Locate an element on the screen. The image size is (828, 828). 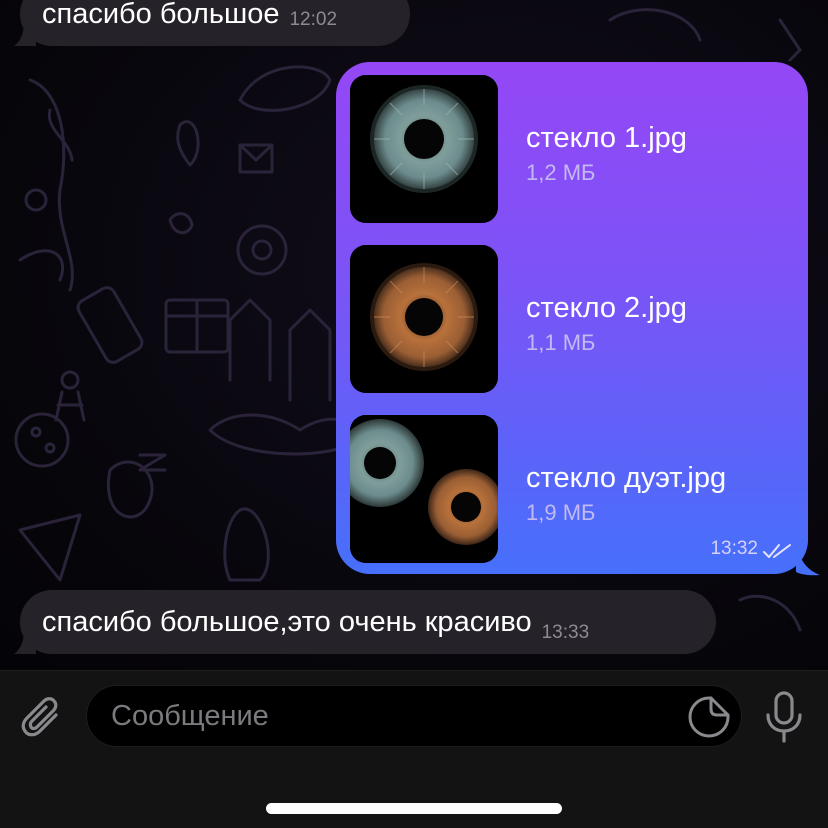
double-check-icon is located at coordinates (777, 551).